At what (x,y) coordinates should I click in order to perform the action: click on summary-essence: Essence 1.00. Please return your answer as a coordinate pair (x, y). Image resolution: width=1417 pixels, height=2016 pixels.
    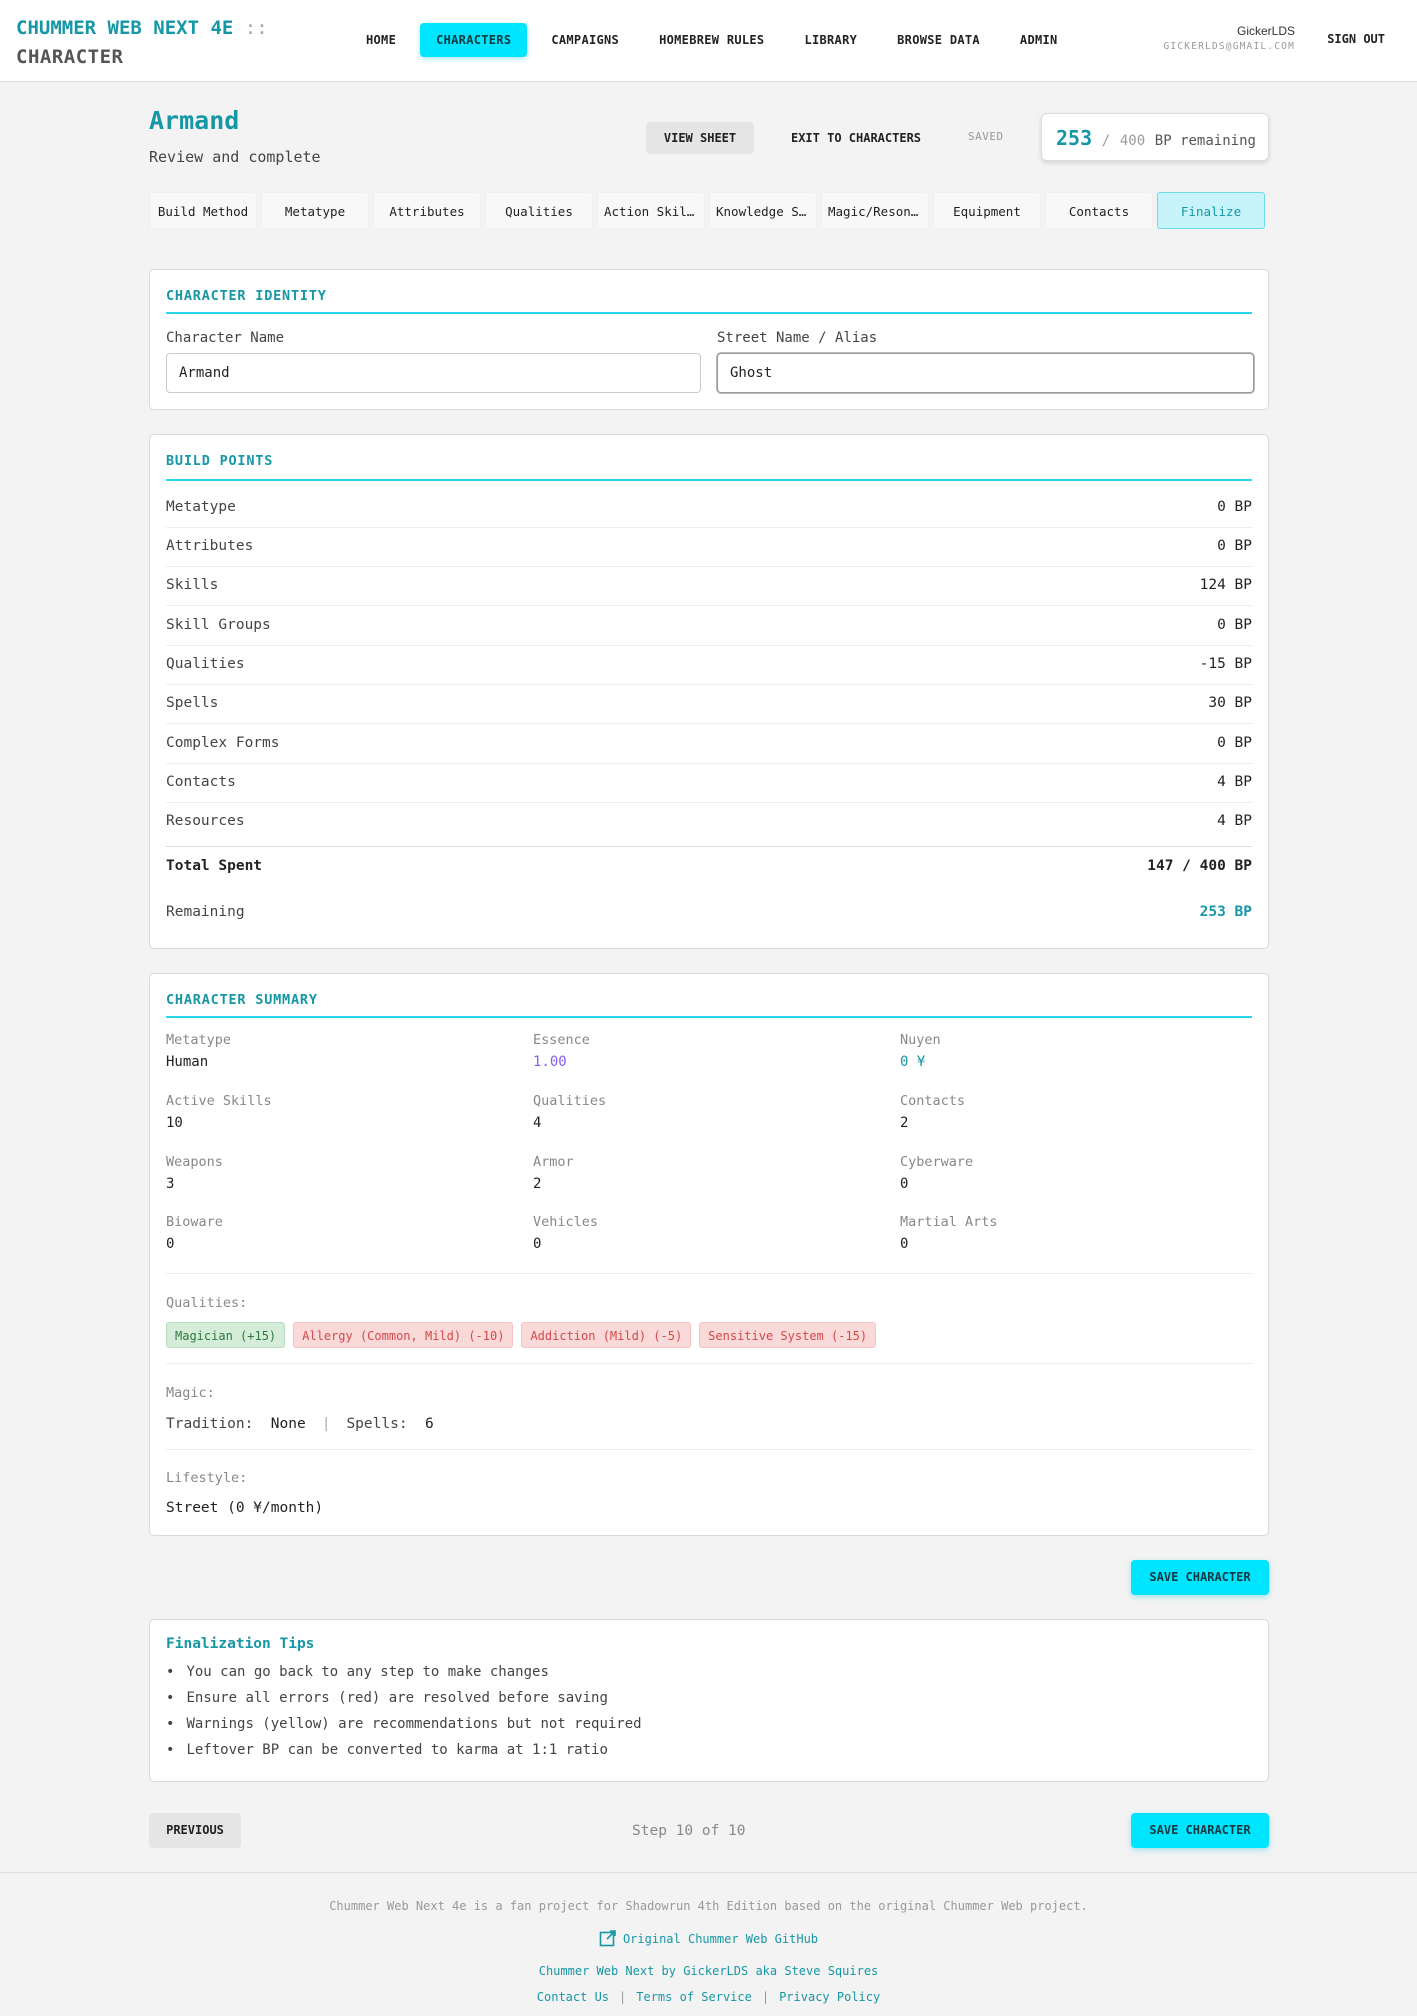
    Looking at the image, I should click on (703, 1051).